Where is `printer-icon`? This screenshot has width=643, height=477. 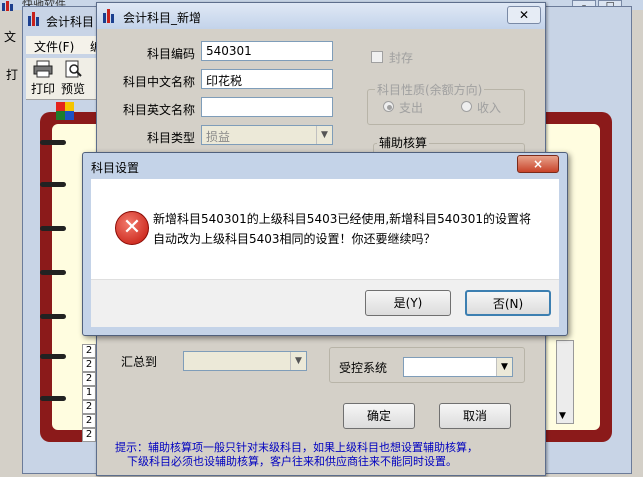 printer-icon is located at coordinates (43, 70).